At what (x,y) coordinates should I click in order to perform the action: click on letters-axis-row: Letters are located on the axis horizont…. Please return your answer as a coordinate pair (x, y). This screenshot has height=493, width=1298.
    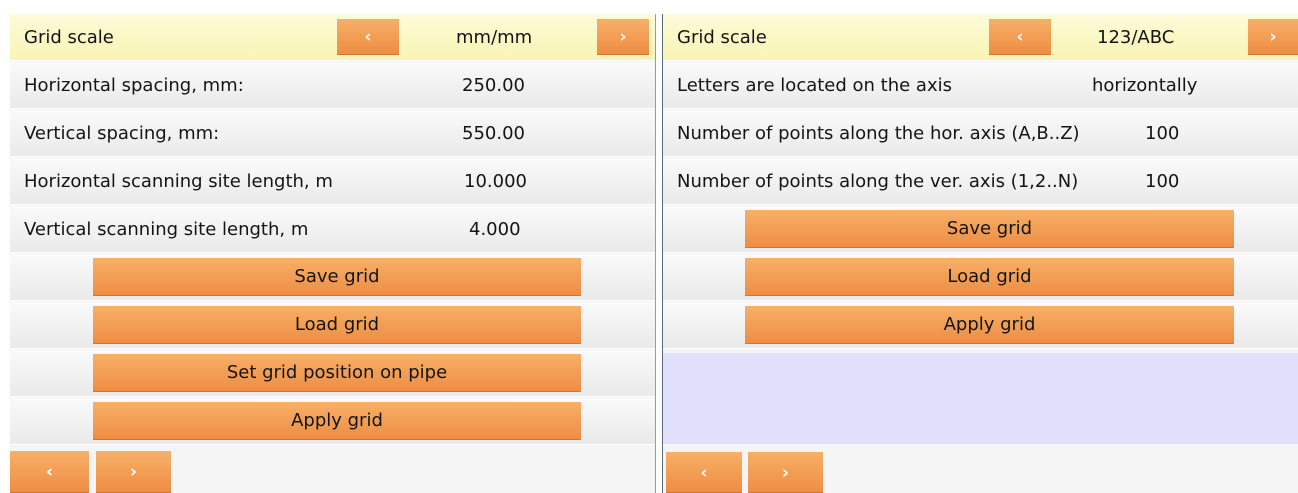
    Looking at the image, I should click on (980, 85).